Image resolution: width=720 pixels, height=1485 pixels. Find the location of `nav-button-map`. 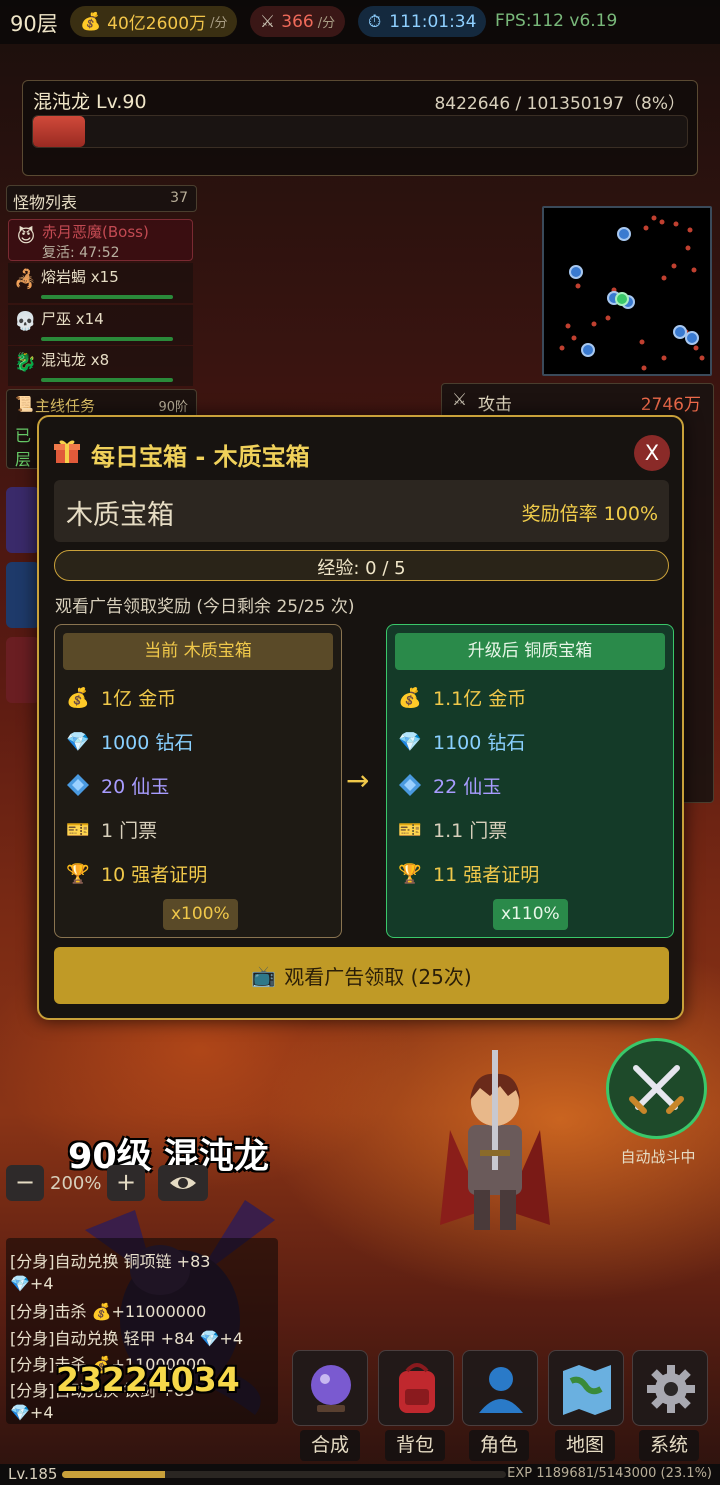

nav-button-map is located at coordinates (586, 1388).